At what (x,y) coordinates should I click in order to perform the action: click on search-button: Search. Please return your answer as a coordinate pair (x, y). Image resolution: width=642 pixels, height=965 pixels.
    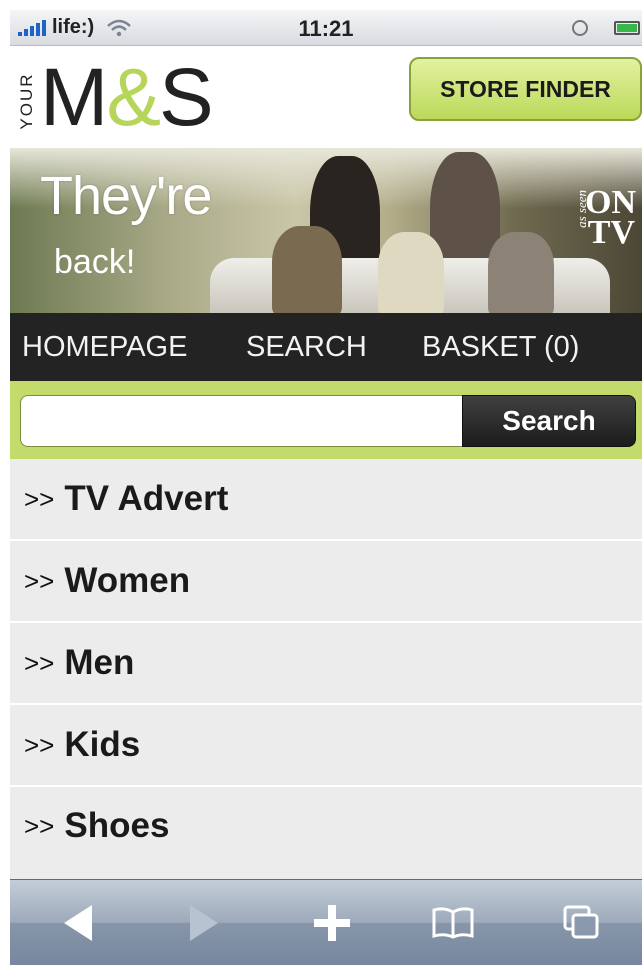
    Looking at the image, I should click on (549, 421).